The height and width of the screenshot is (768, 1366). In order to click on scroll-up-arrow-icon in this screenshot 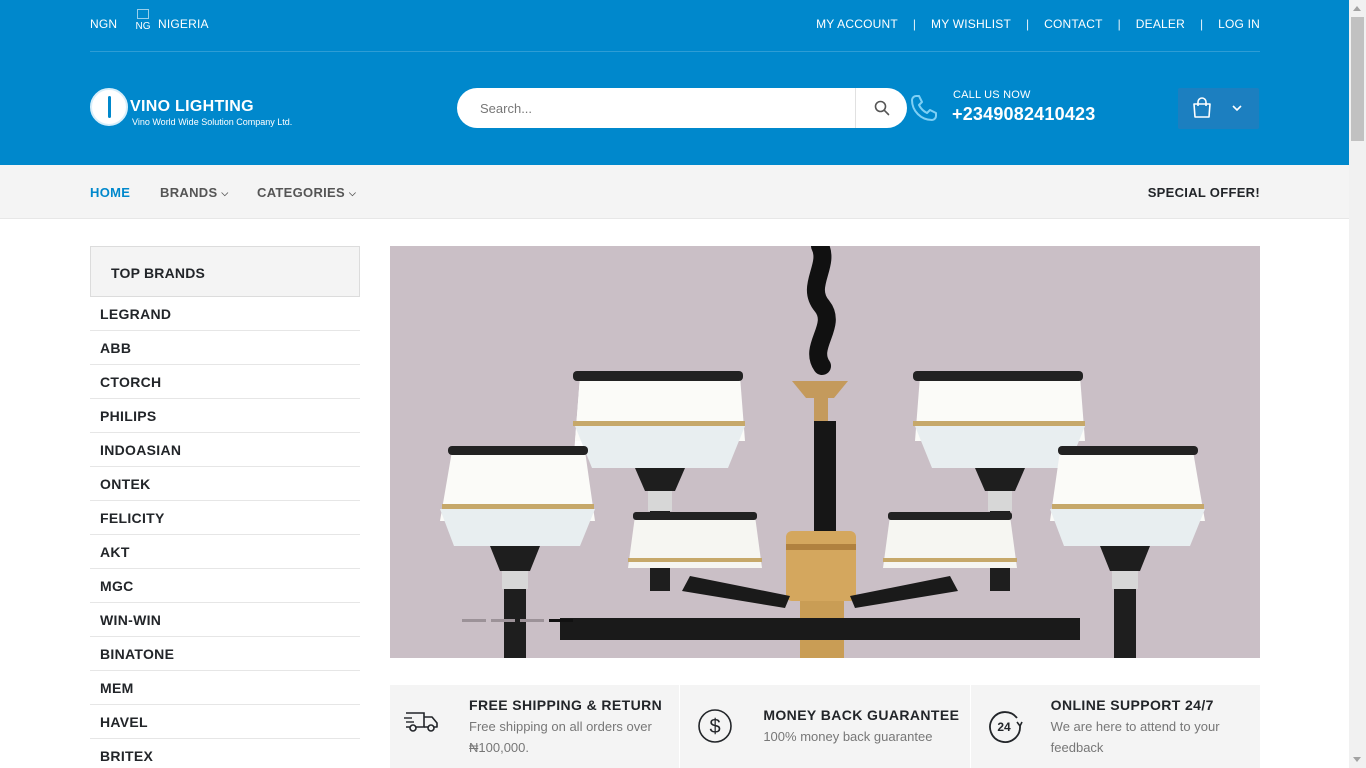, I will do `click(1357, 8)`.